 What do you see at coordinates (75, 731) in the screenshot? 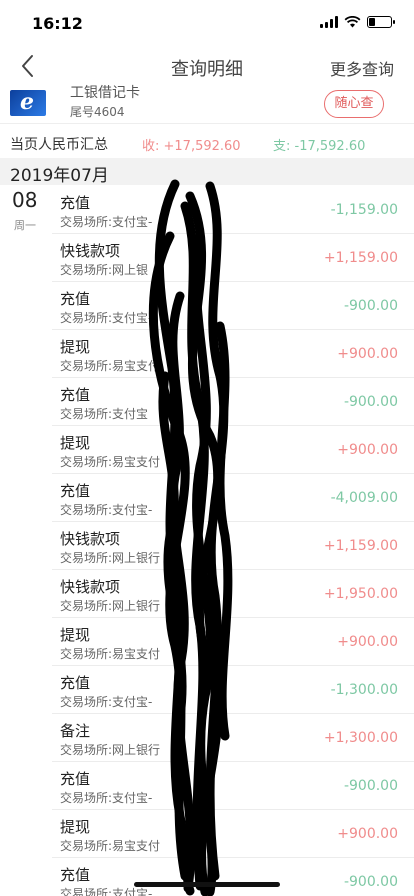
I see `transaction-title: 备注` at bounding box center [75, 731].